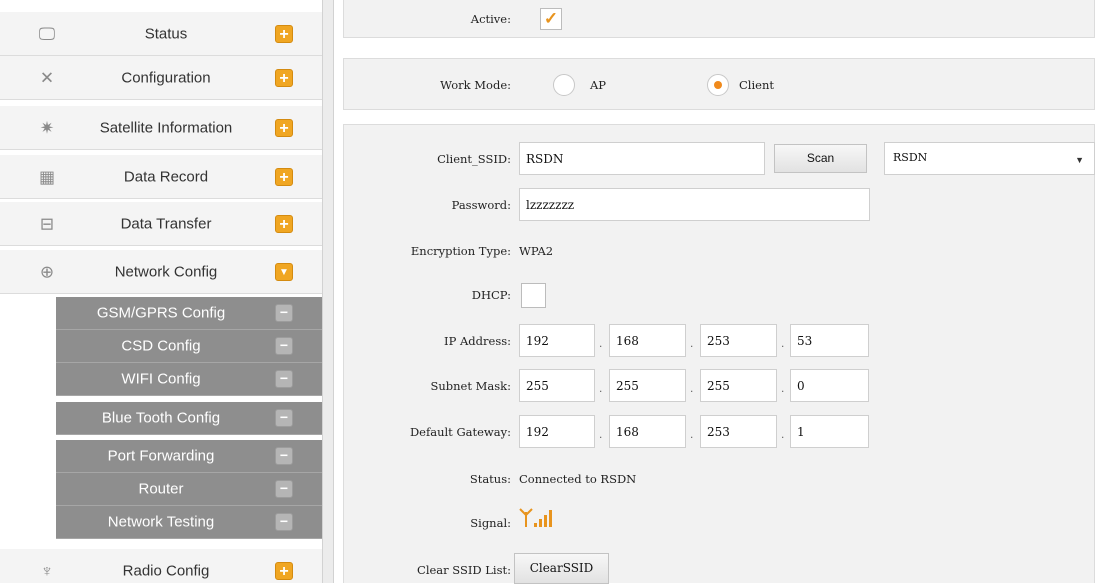 The height and width of the screenshot is (584, 1095). I want to click on sidebar-item-satellite-information: ✷ Satellite Information +, so click(161, 128).